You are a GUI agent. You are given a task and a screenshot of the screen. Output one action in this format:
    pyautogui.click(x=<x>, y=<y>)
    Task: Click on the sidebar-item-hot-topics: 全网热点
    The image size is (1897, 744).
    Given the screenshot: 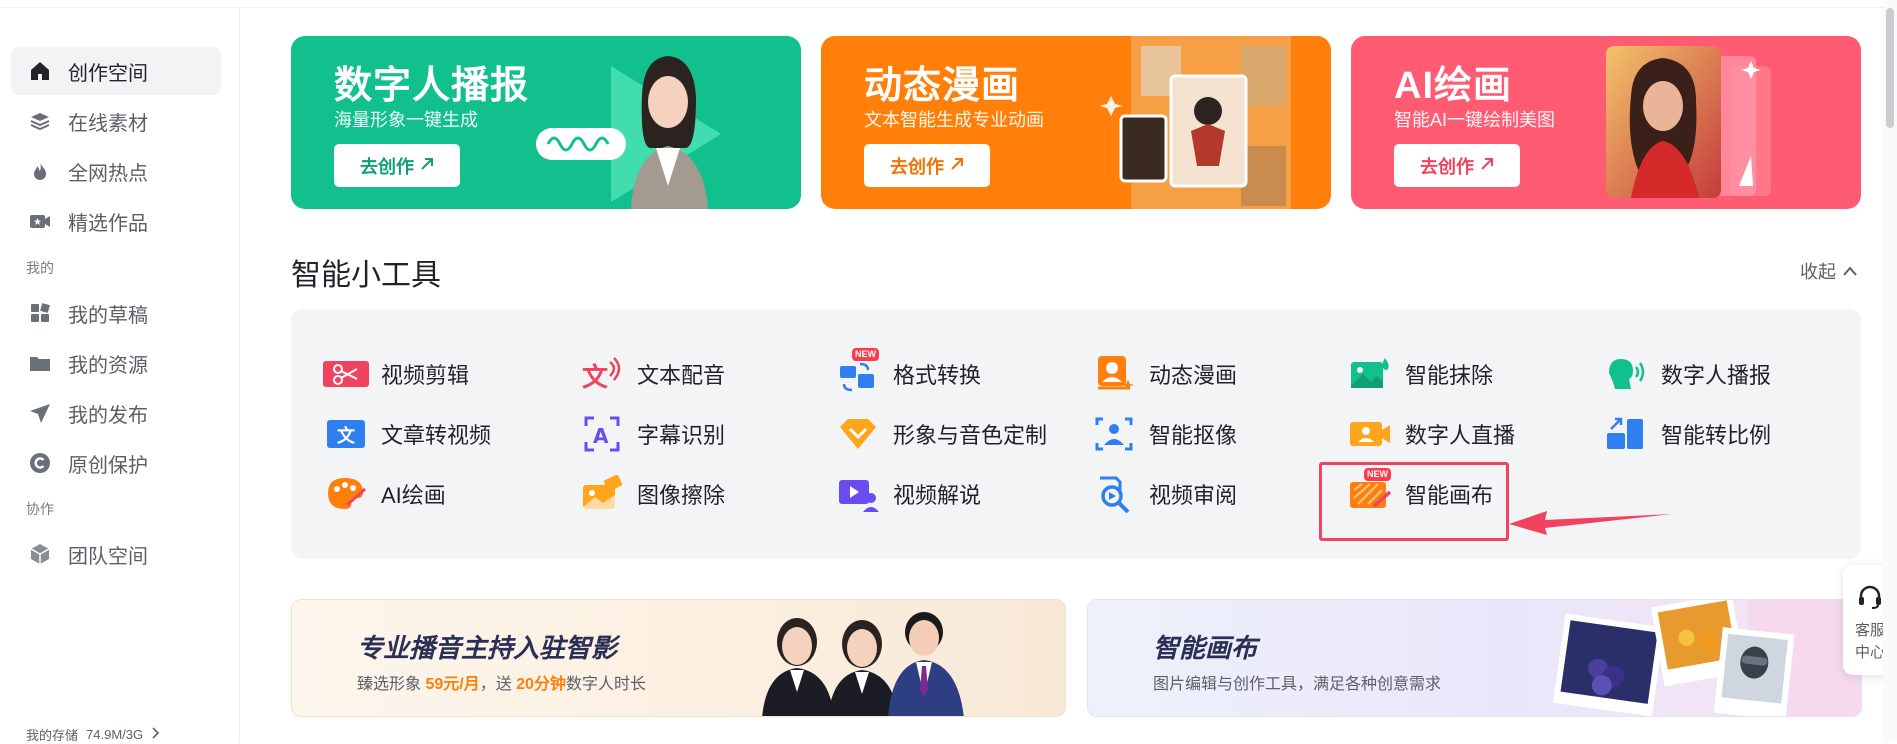 What is the action you would take?
    pyautogui.click(x=116, y=171)
    